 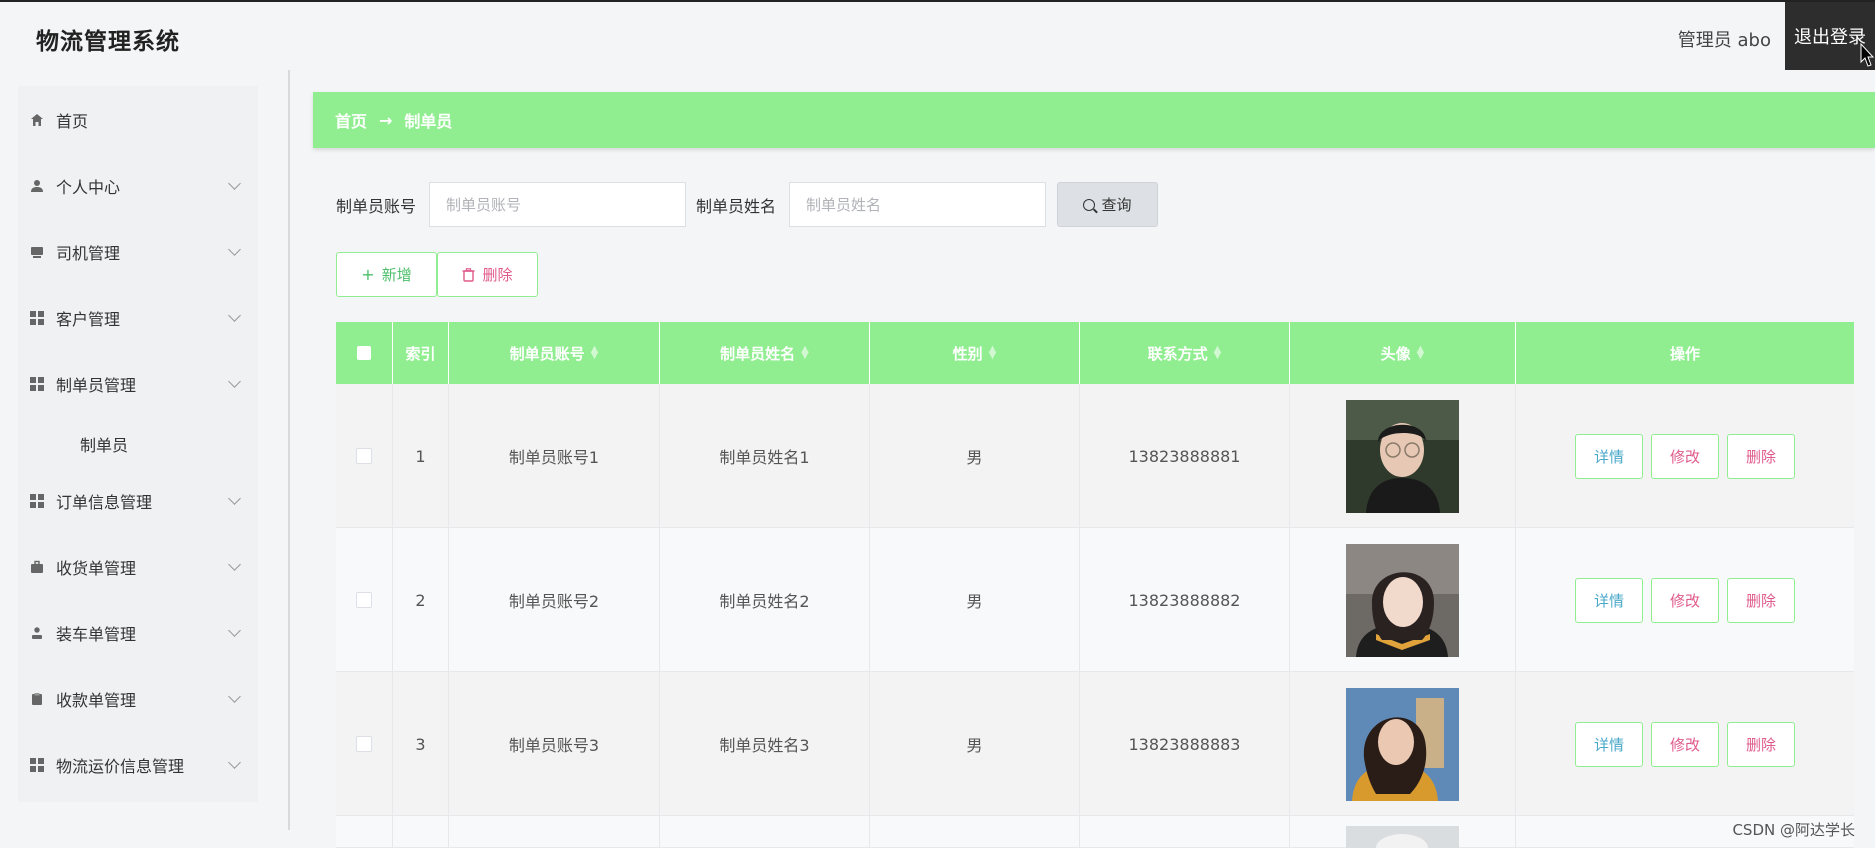 I want to click on sidebar-item-label: 个人中心, so click(x=88, y=187).